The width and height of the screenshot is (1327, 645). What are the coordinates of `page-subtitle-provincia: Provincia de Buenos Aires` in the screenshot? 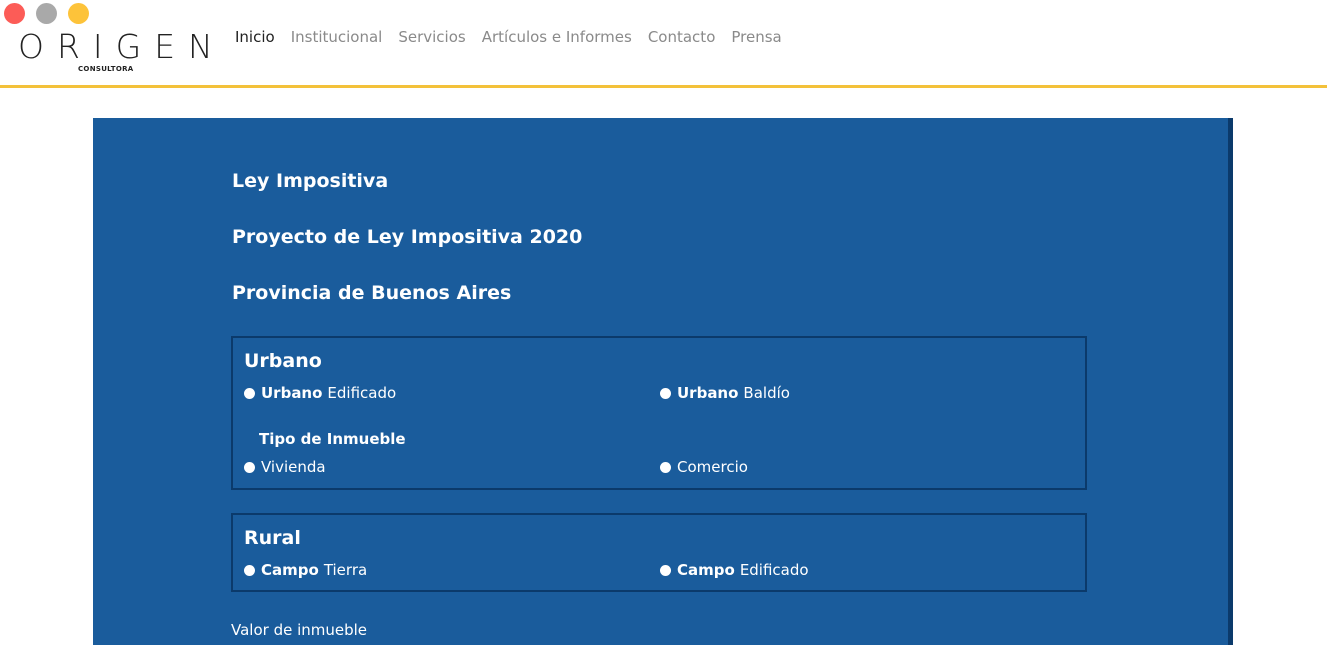 It's located at (372, 293).